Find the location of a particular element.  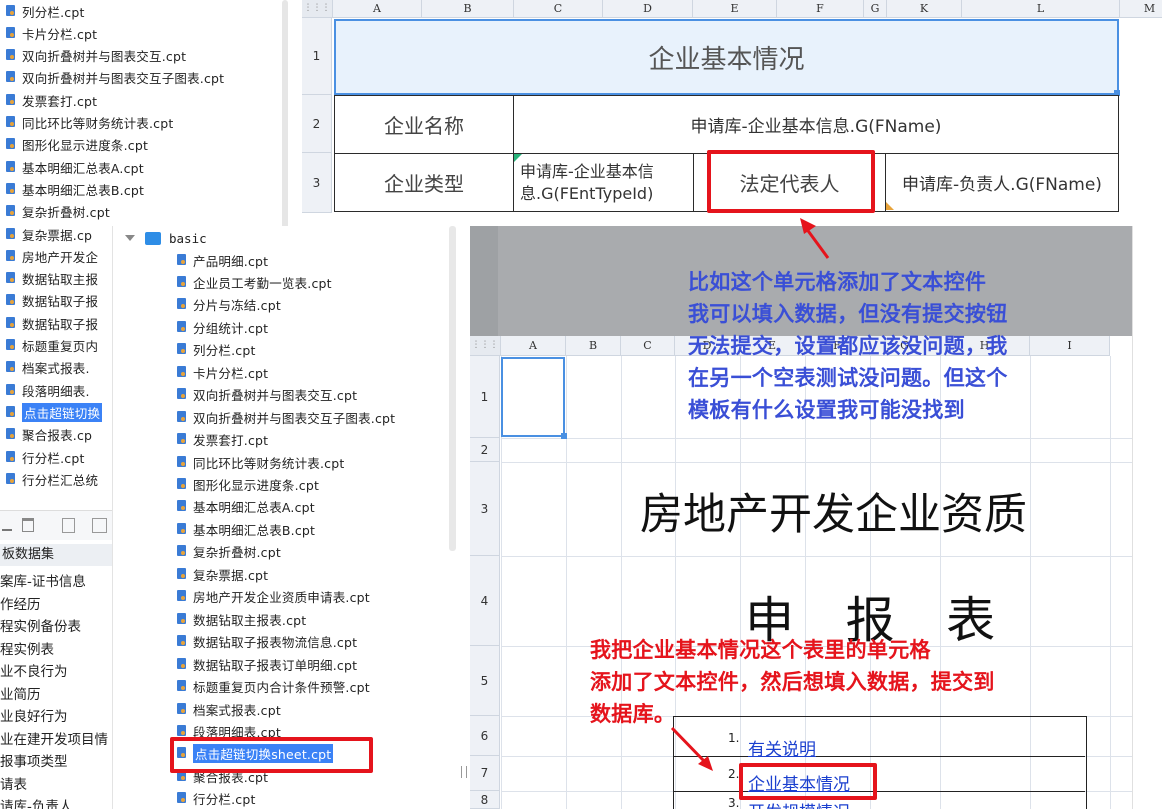

annotation-arrows is located at coordinates (750, 494).